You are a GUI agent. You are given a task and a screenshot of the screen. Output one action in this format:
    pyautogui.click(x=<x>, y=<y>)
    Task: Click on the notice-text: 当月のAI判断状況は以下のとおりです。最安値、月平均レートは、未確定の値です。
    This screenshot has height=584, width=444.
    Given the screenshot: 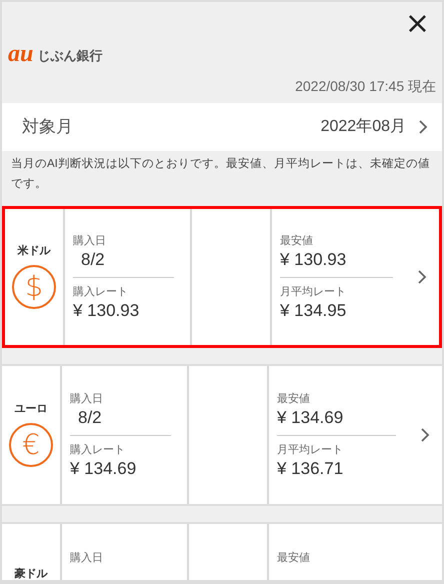 What is the action you would take?
    pyautogui.click(x=220, y=174)
    